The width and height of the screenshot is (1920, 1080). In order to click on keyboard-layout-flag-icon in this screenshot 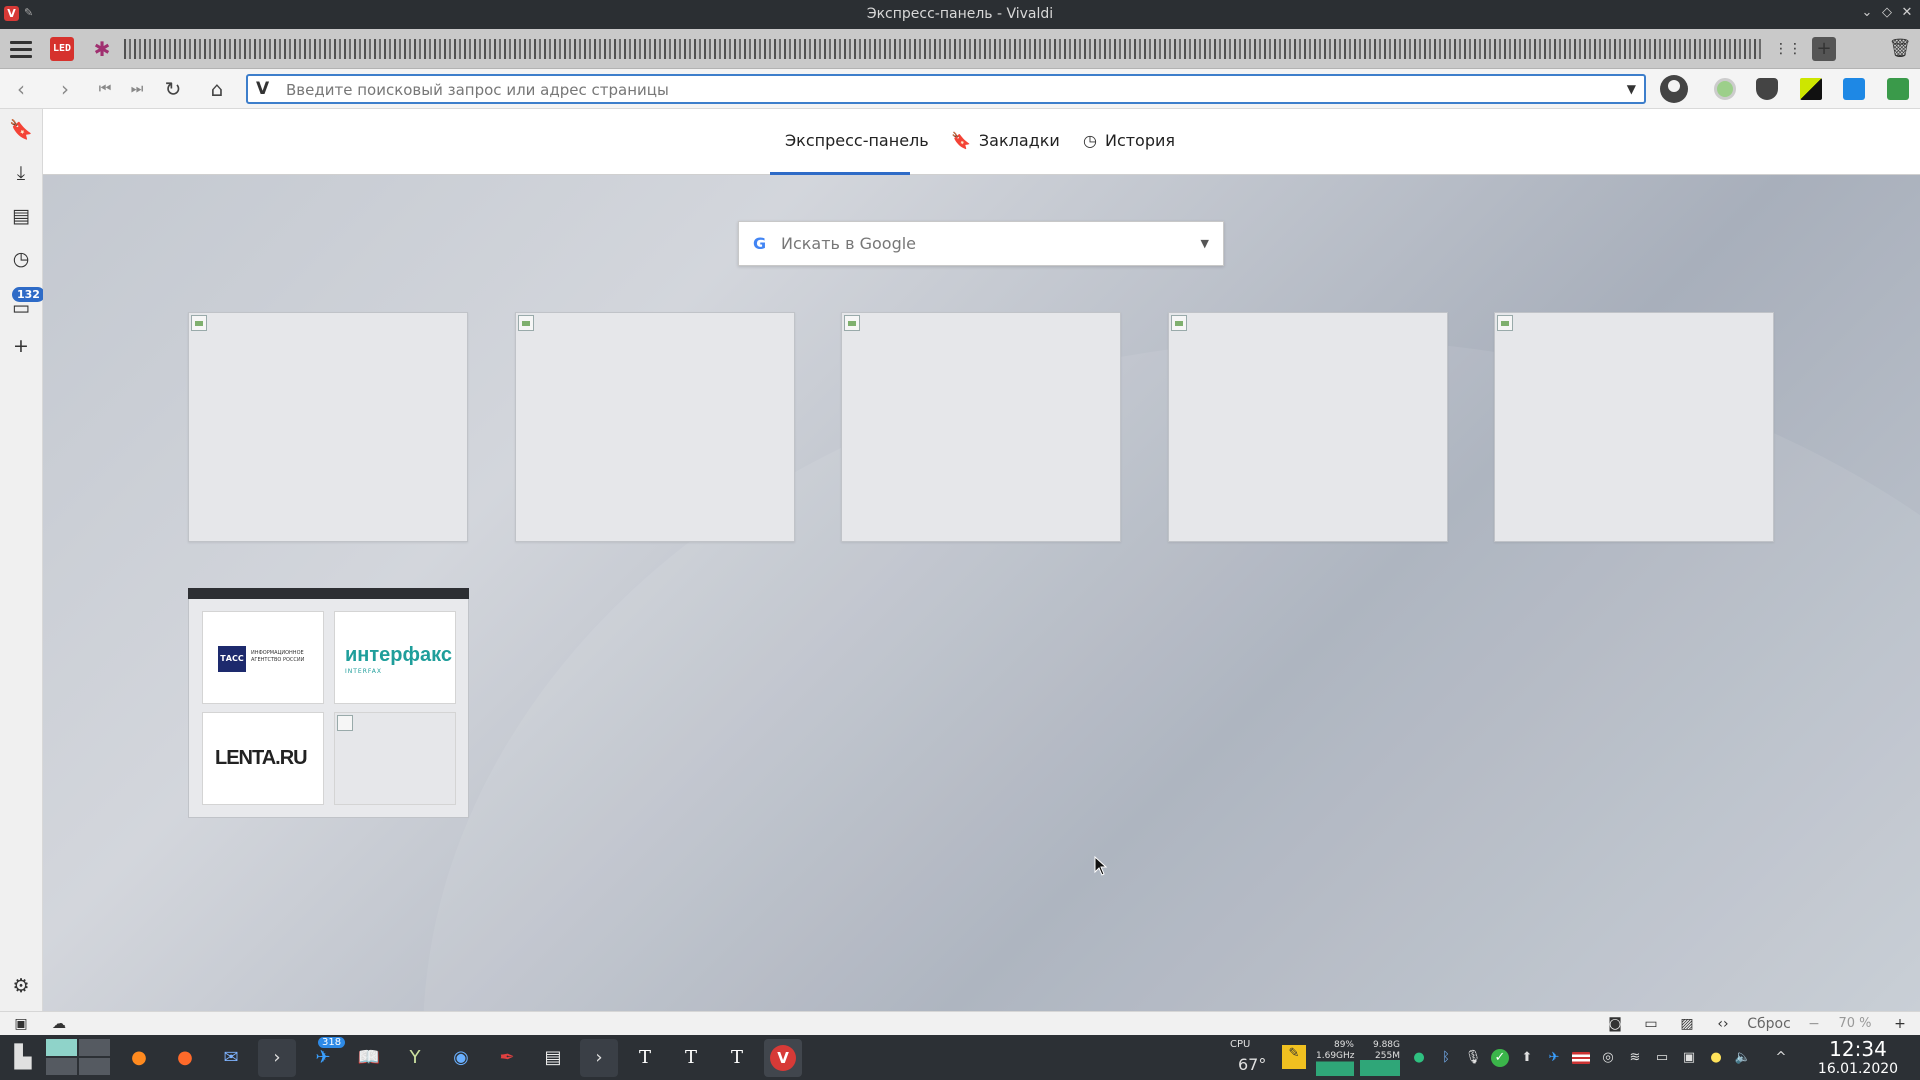, I will do `click(1581, 1058)`.